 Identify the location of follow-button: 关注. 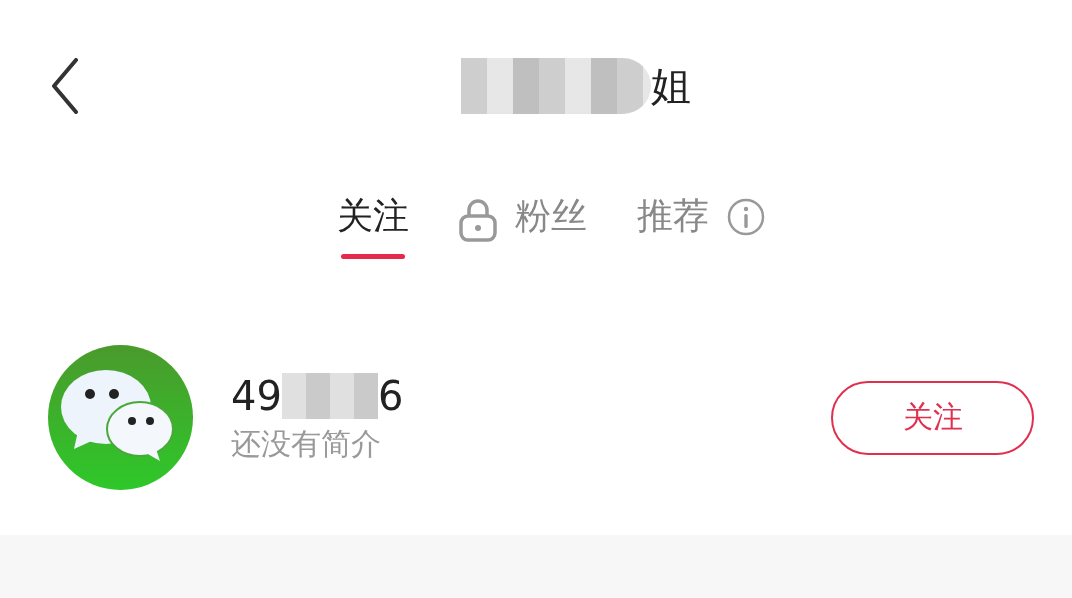
(932, 417).